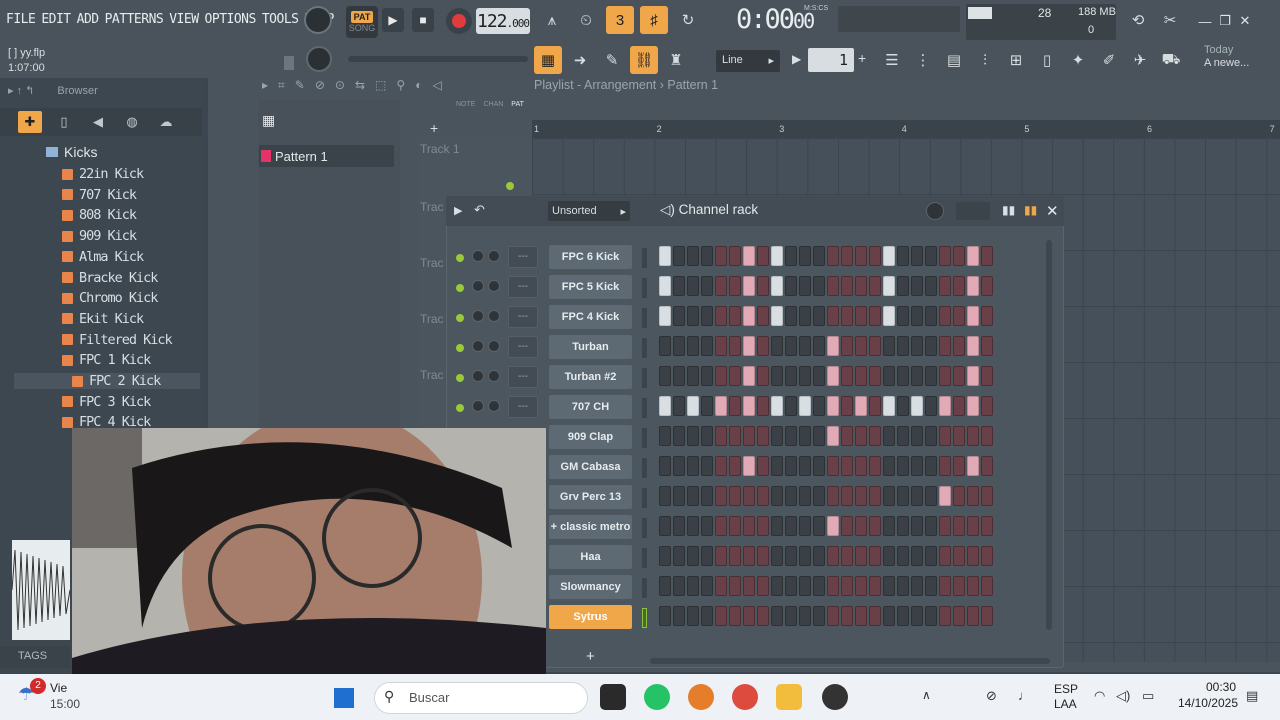 This screenshot has height=720, width=1280. I want to click on playlist-icon: ☰, so click(892, 60).